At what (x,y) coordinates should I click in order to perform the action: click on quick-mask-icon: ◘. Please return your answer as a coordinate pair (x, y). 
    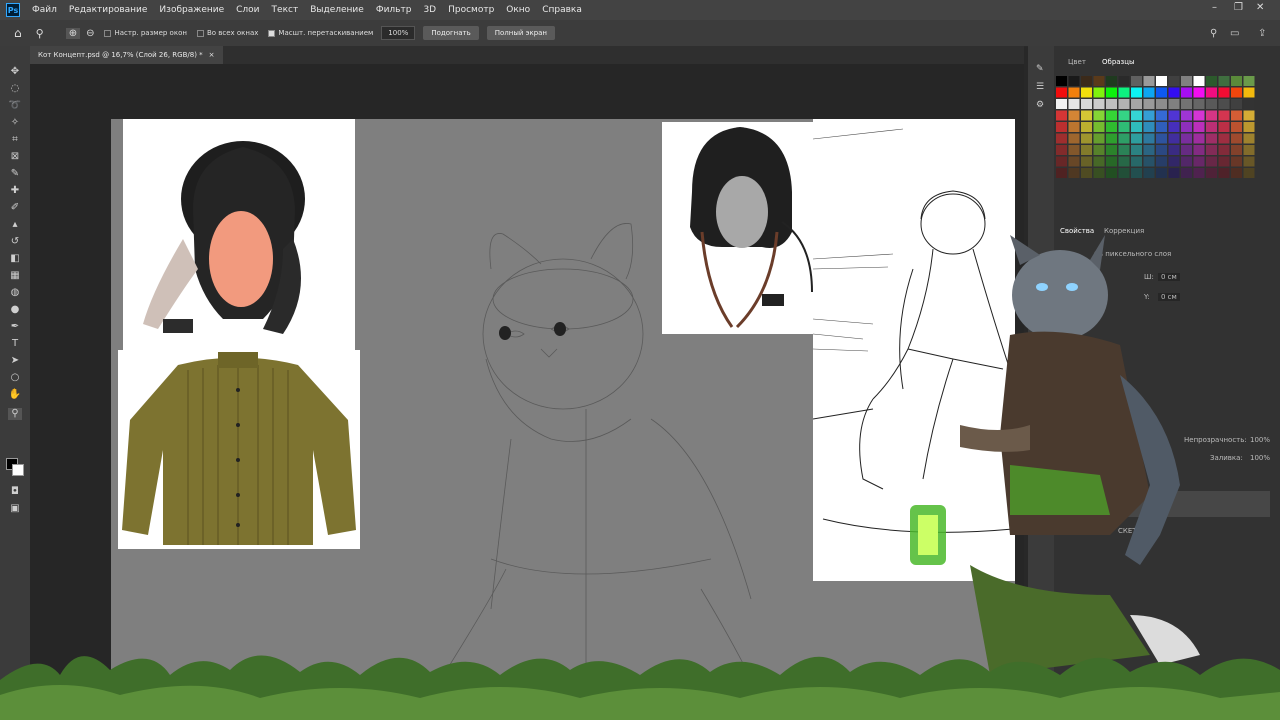
    Looking at the image, I should click on (15, 492).